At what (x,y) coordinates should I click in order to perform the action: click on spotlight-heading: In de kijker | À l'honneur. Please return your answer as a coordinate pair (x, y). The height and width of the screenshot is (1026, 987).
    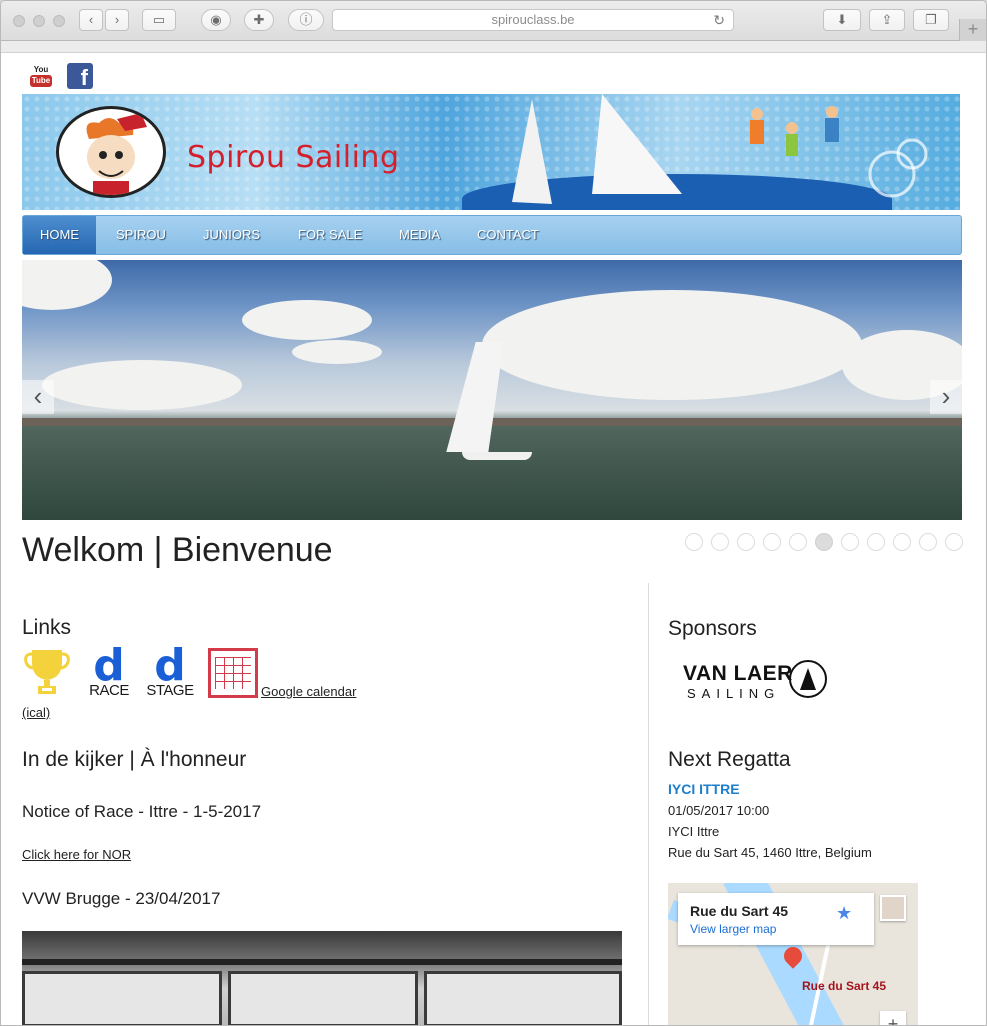
    Looking at the image, I should click on (134, 759).